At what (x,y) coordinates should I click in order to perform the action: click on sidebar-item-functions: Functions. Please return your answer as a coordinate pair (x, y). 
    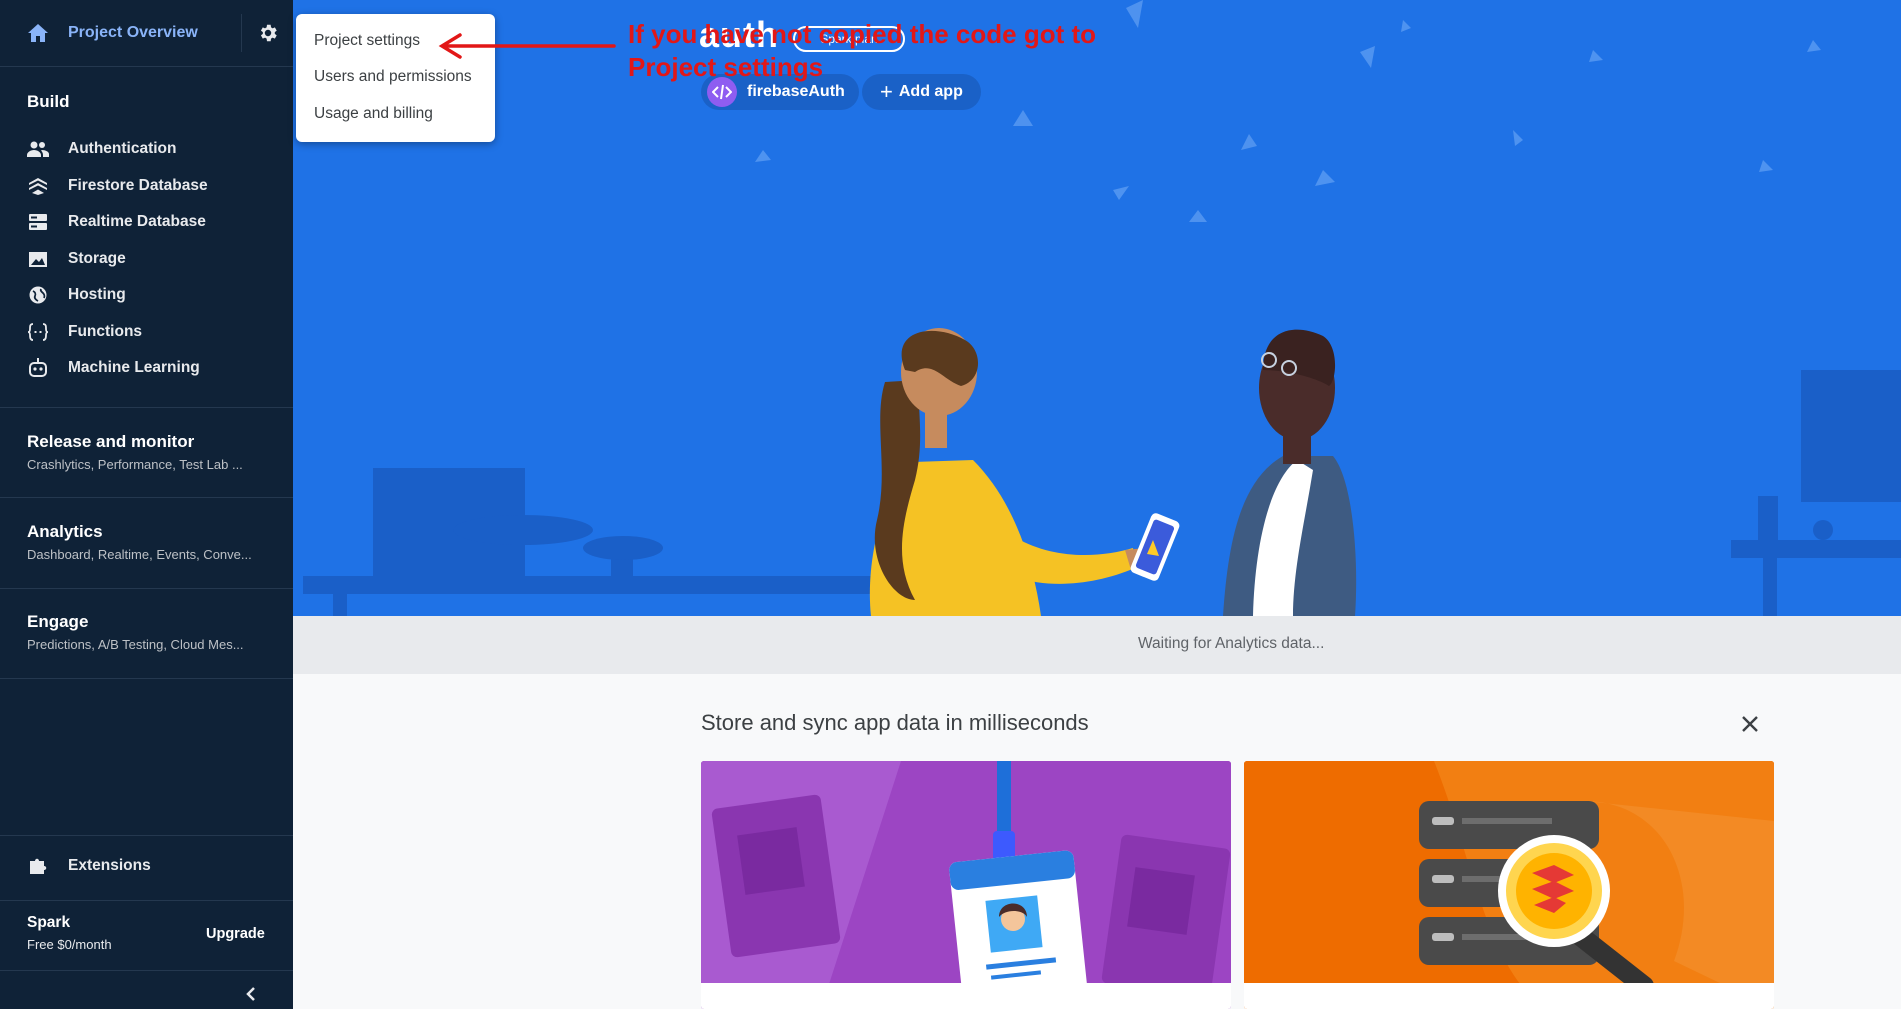
    Looking at the image, I should click on (146, 332).